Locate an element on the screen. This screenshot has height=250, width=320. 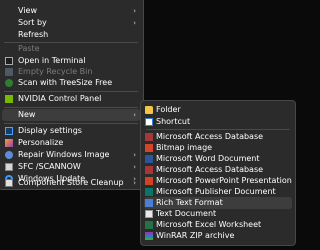
new-item-label: Microsoft Excel Worksheet is located at coordinates (209, 224).